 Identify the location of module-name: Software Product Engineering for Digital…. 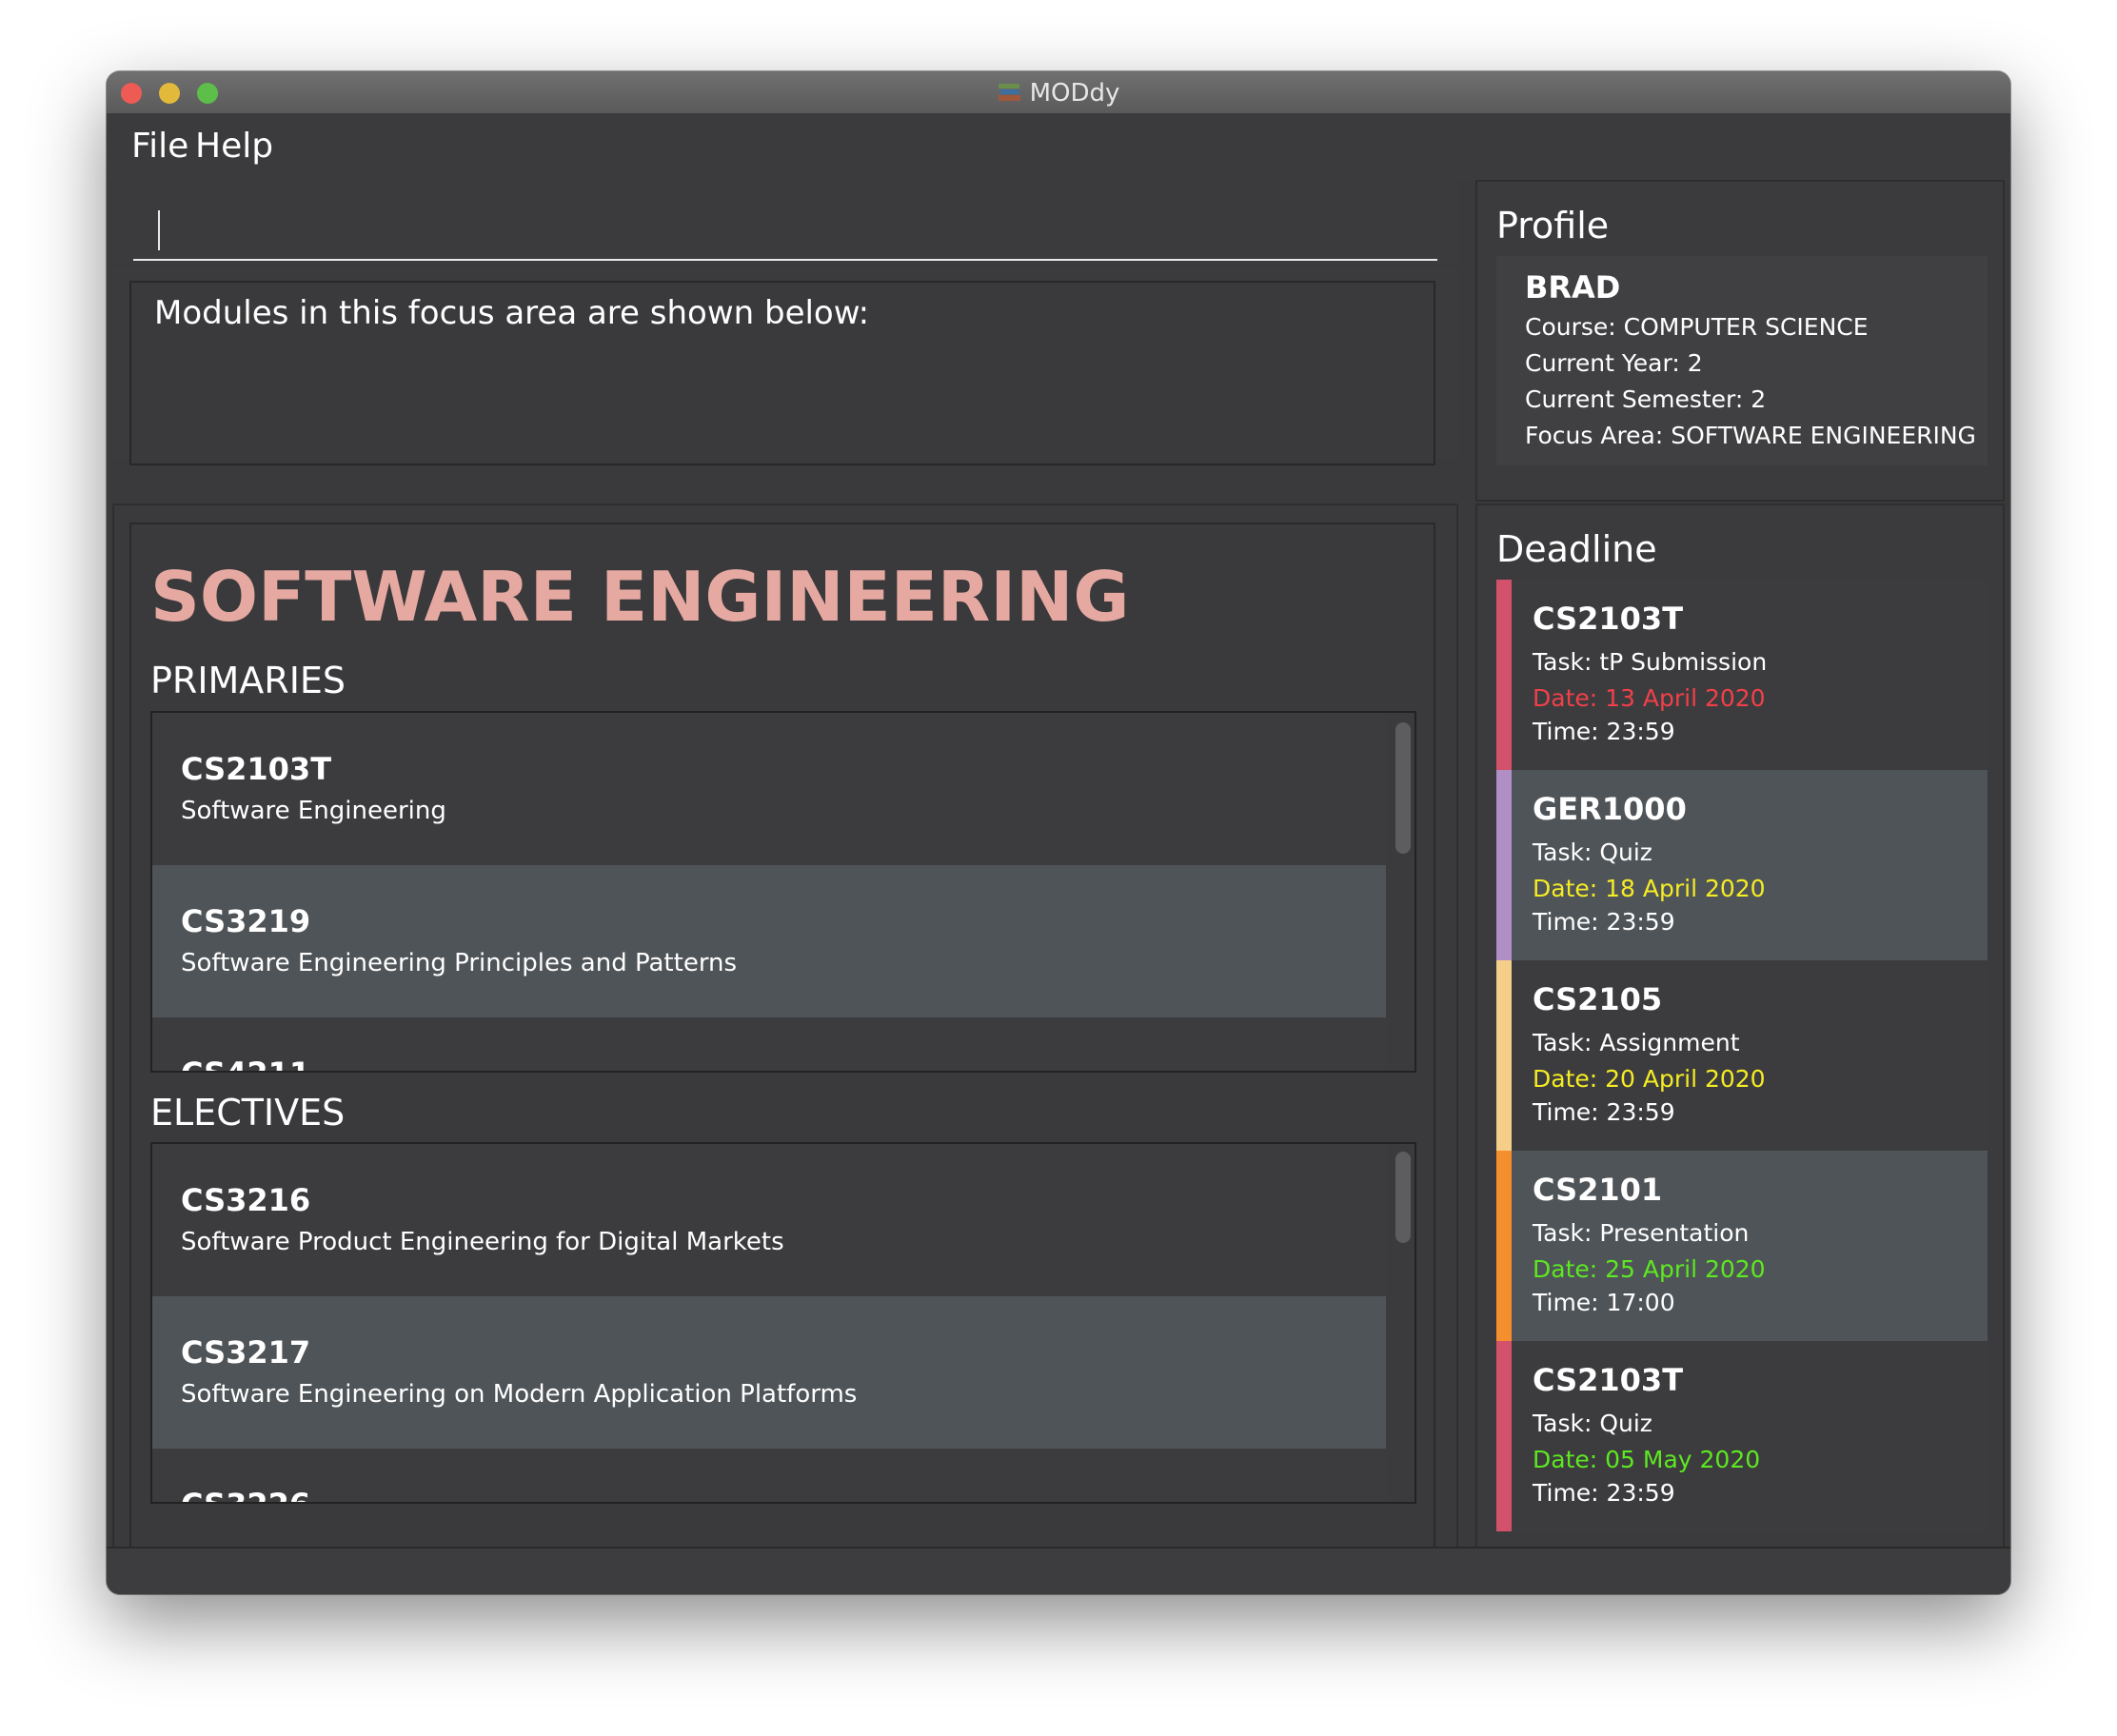
(483, 1242).